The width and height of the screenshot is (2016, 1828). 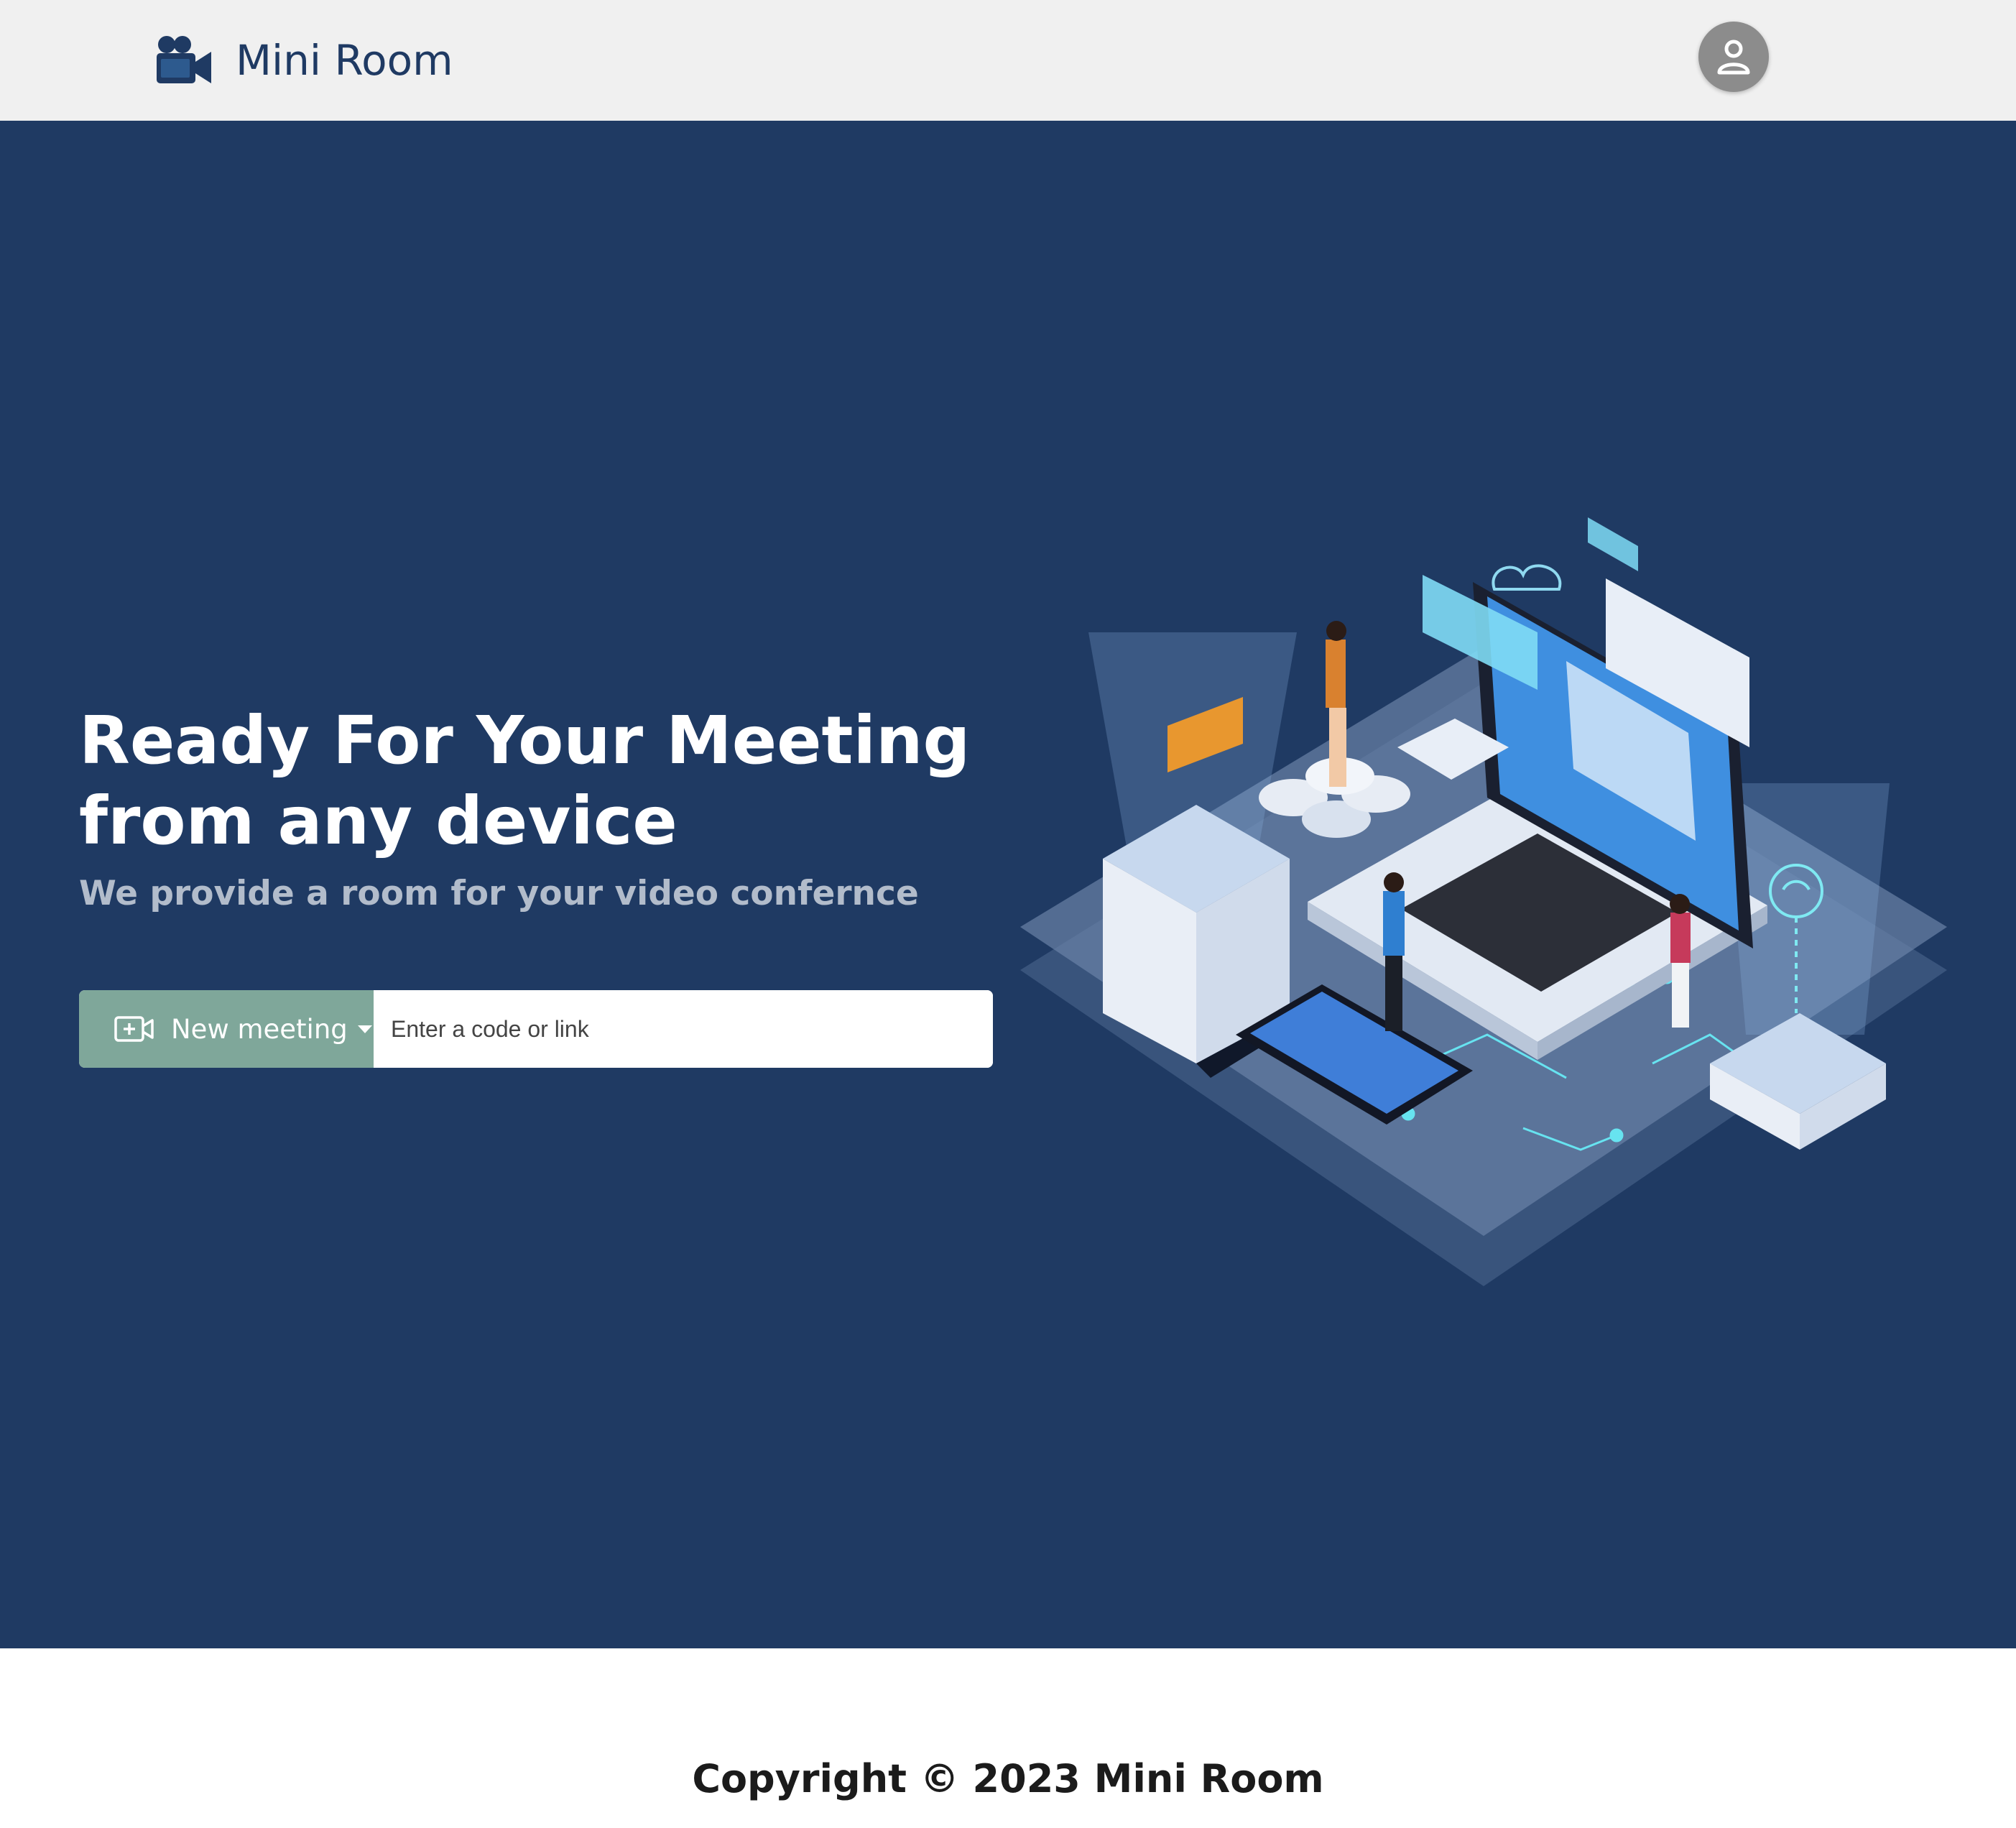 What do you see at coordinates (1008, 1778) in the screenshot?
I see `copyright-text: Copyright © 2023 Mini Room` at bounding box center [1008, 1778].